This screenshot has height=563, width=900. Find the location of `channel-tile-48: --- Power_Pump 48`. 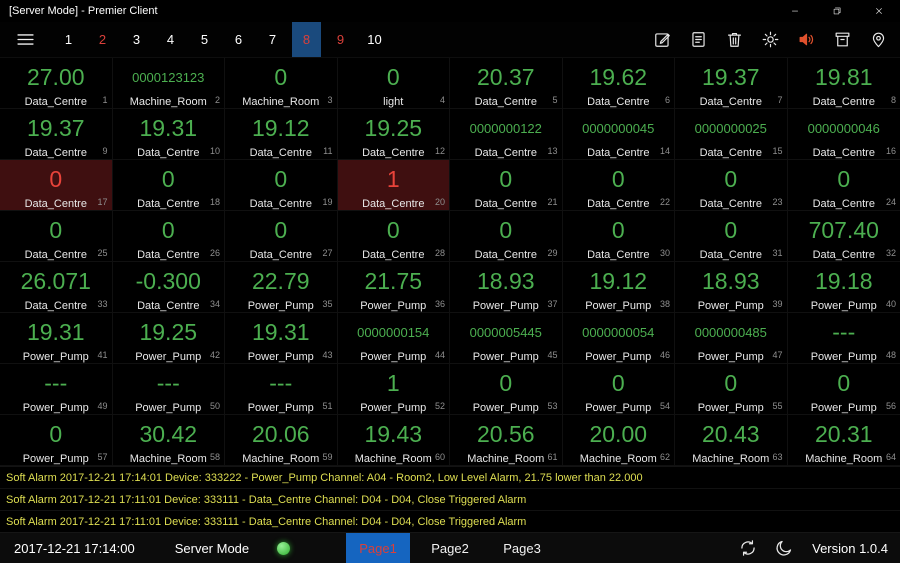

channel-tile-48: --- Power_Pump 48 is located at coordinates (843, 338).